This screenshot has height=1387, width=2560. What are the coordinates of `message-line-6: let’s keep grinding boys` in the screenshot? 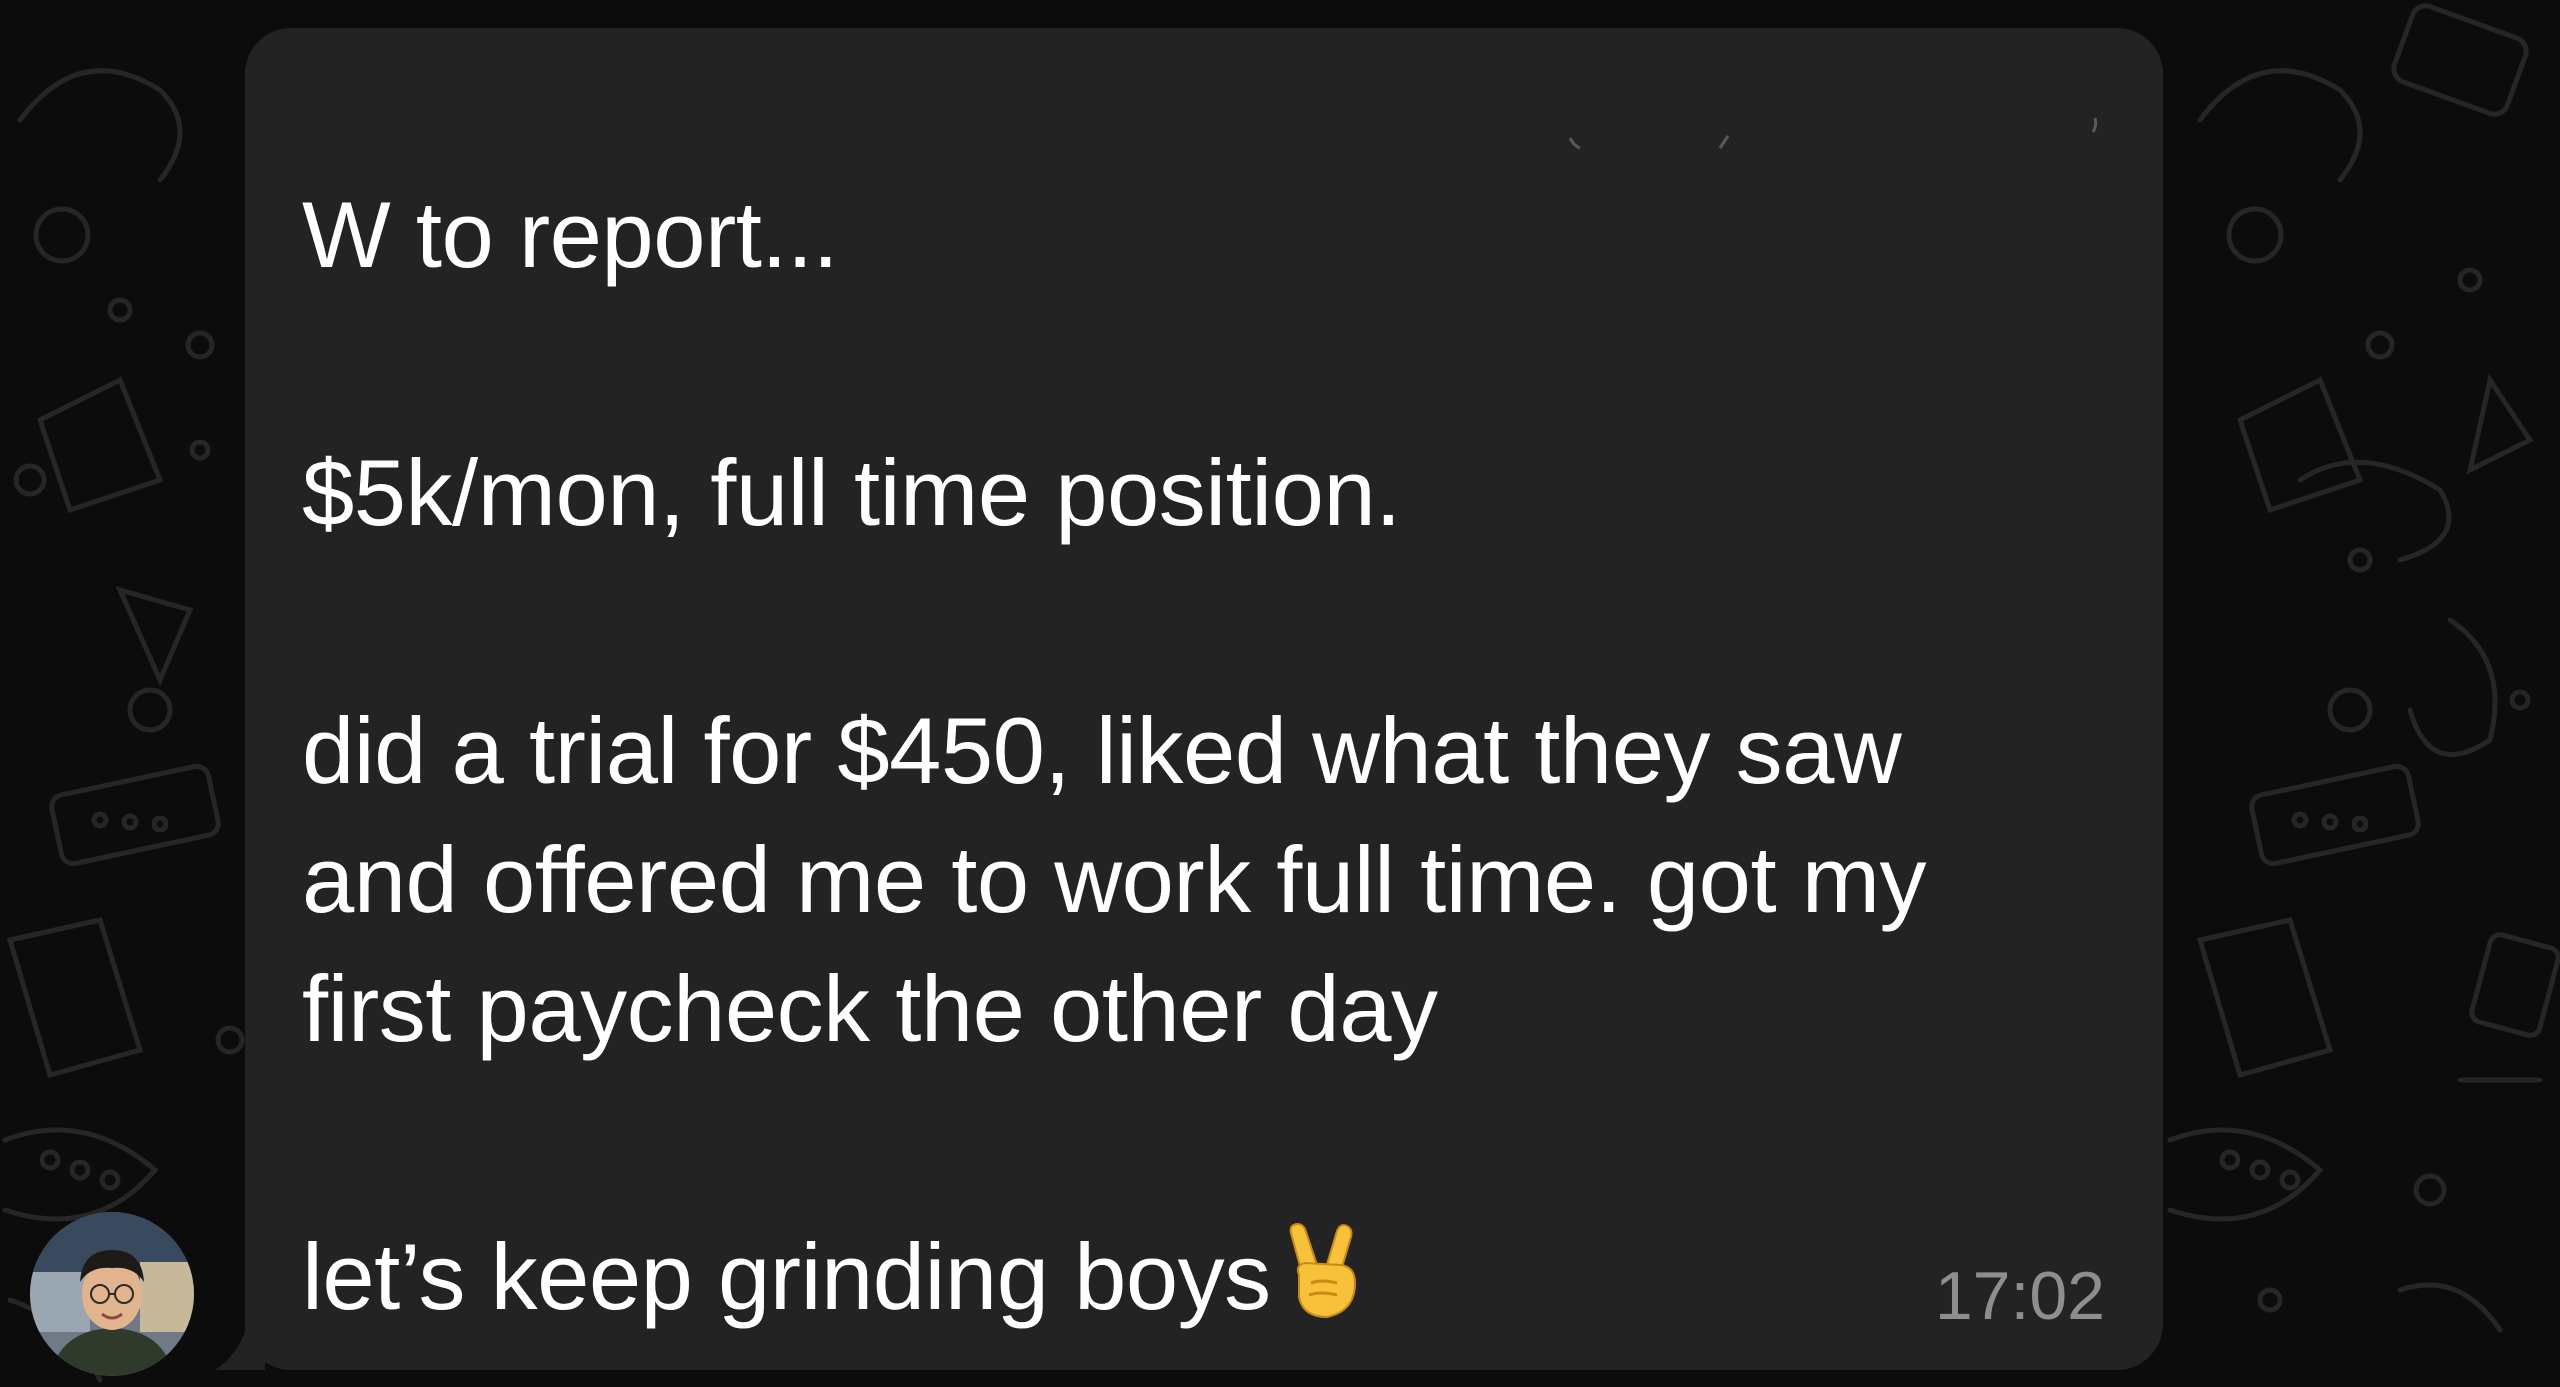 It's located at (836, 1278).